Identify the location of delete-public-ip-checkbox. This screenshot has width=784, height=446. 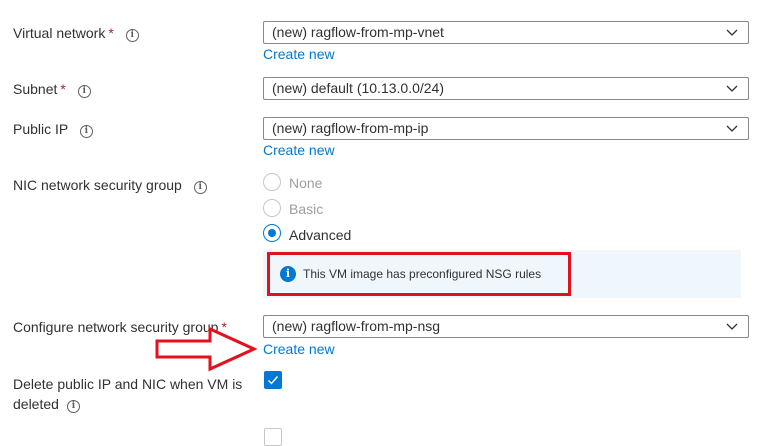
(273, 380).